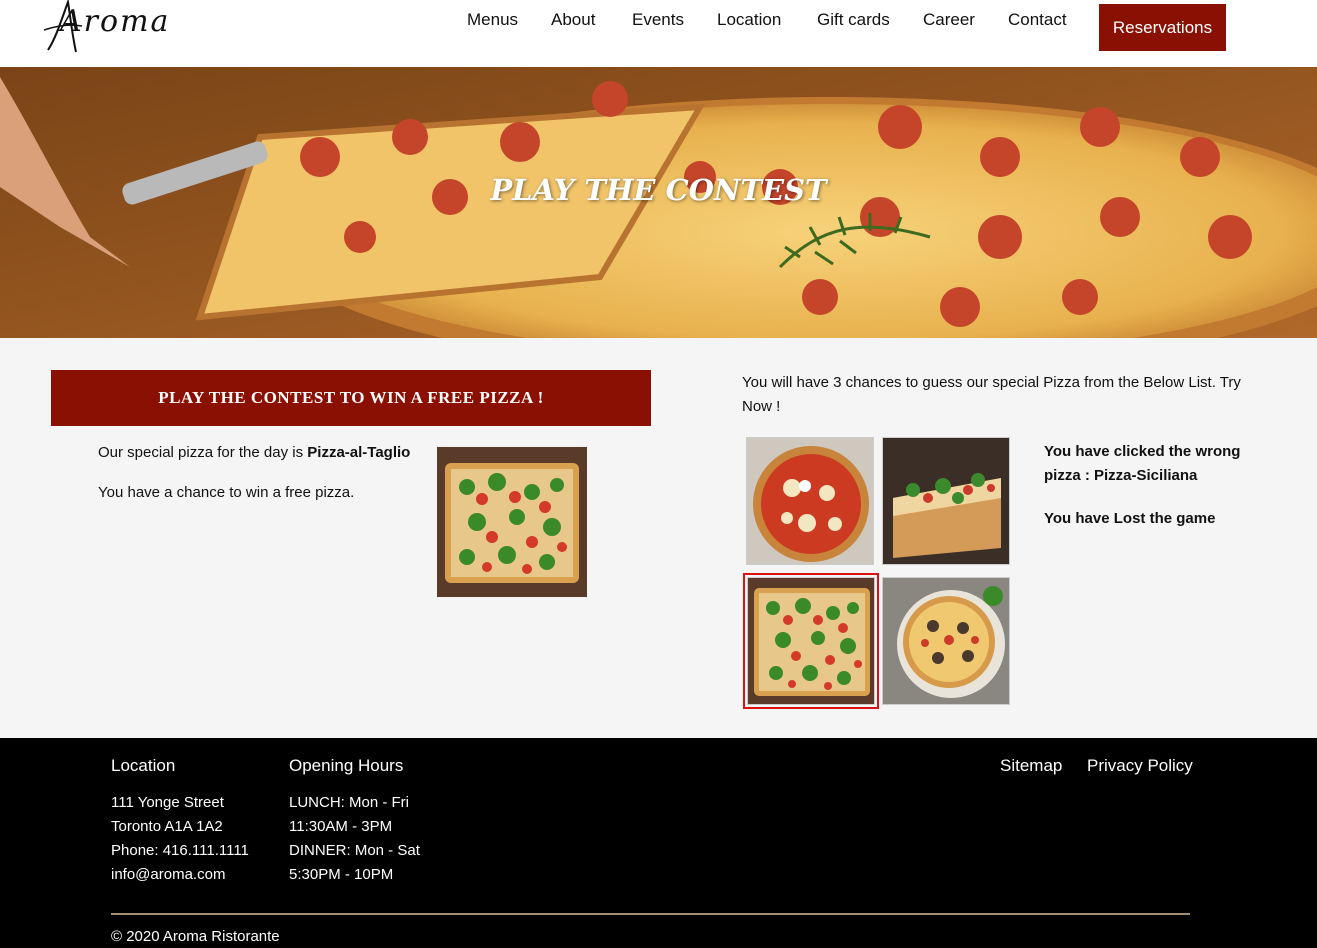  What do you see at coordinates (1031, 766) in the screenshot?
I see `footer-sitemap-link: Sitemap` at bounding box center [1031, 766].